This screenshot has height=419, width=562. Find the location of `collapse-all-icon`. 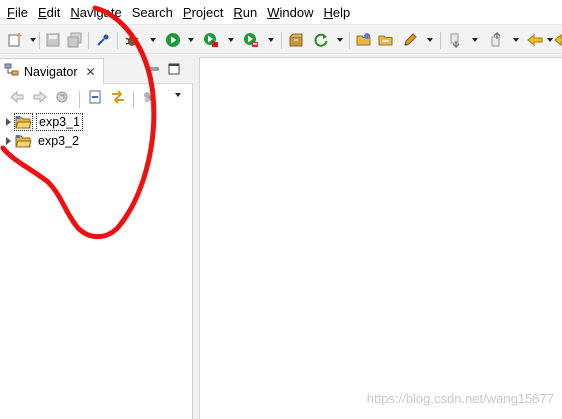

collapse-all-icon is located at coordinates (95, 97).